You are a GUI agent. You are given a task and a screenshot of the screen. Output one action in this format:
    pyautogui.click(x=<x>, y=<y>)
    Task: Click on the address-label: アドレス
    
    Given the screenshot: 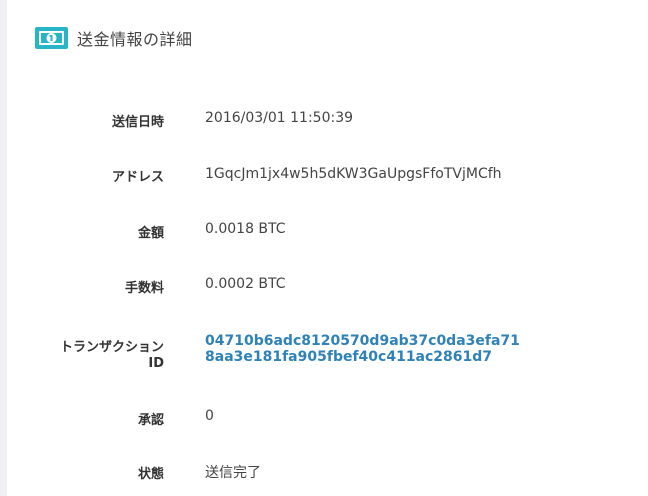 What is the action you would take?
    pyautogui.click(x=137, y=177)
    